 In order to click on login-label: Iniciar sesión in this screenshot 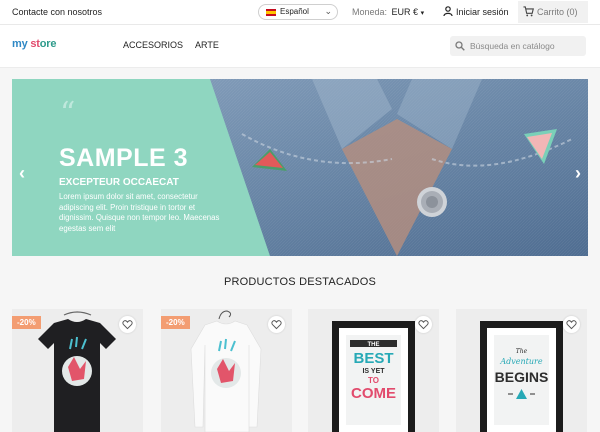, I will do `click(482, 12)`.